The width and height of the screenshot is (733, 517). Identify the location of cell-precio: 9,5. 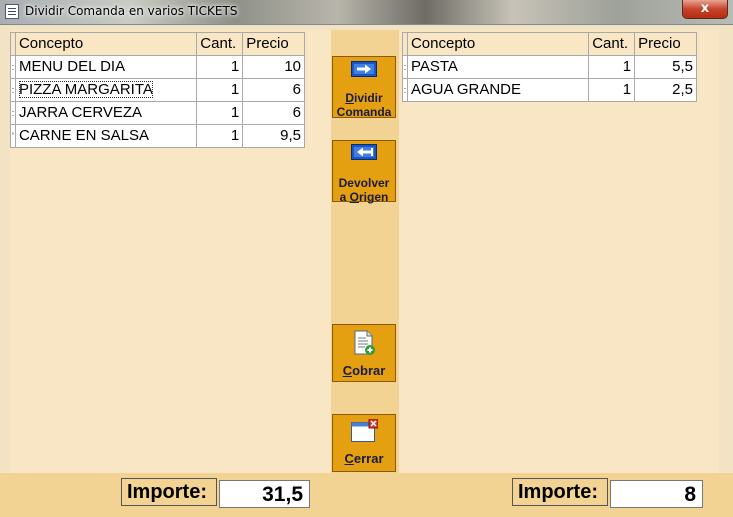
(273, 136).